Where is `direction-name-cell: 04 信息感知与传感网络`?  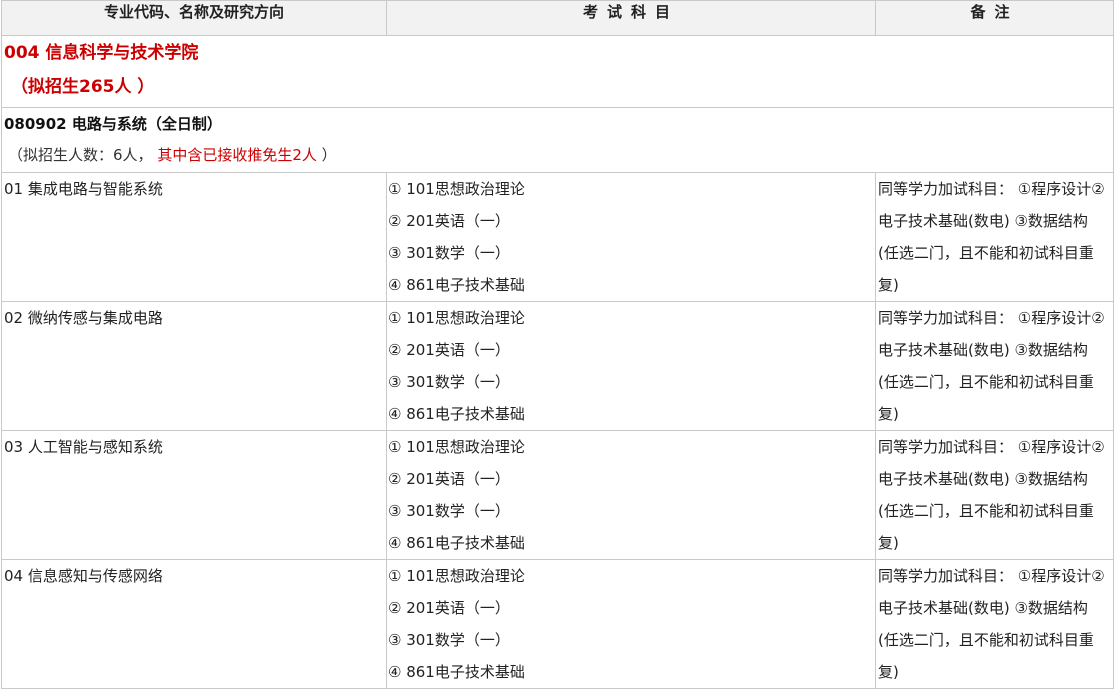
direction-name-cell: 04 信息感知与传感网络 is located at coordinates (194, 624).